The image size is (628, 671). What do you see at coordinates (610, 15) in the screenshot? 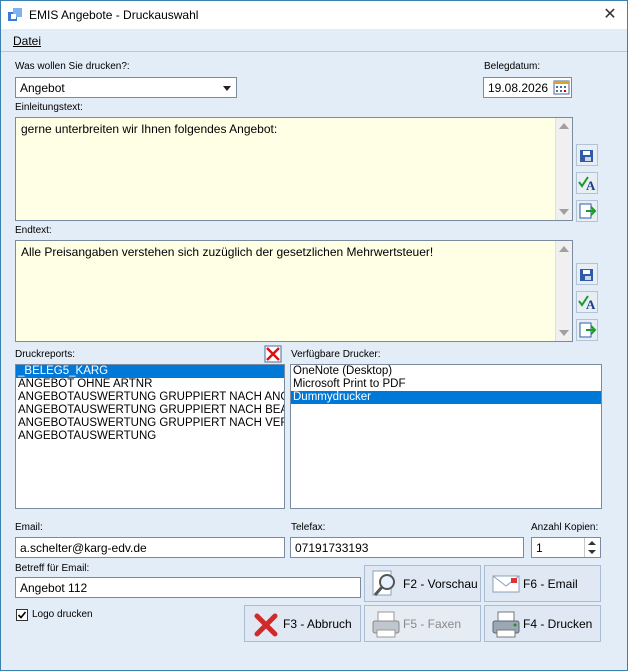
I see `close-icon: ✕` at bounding box center [610, 15].